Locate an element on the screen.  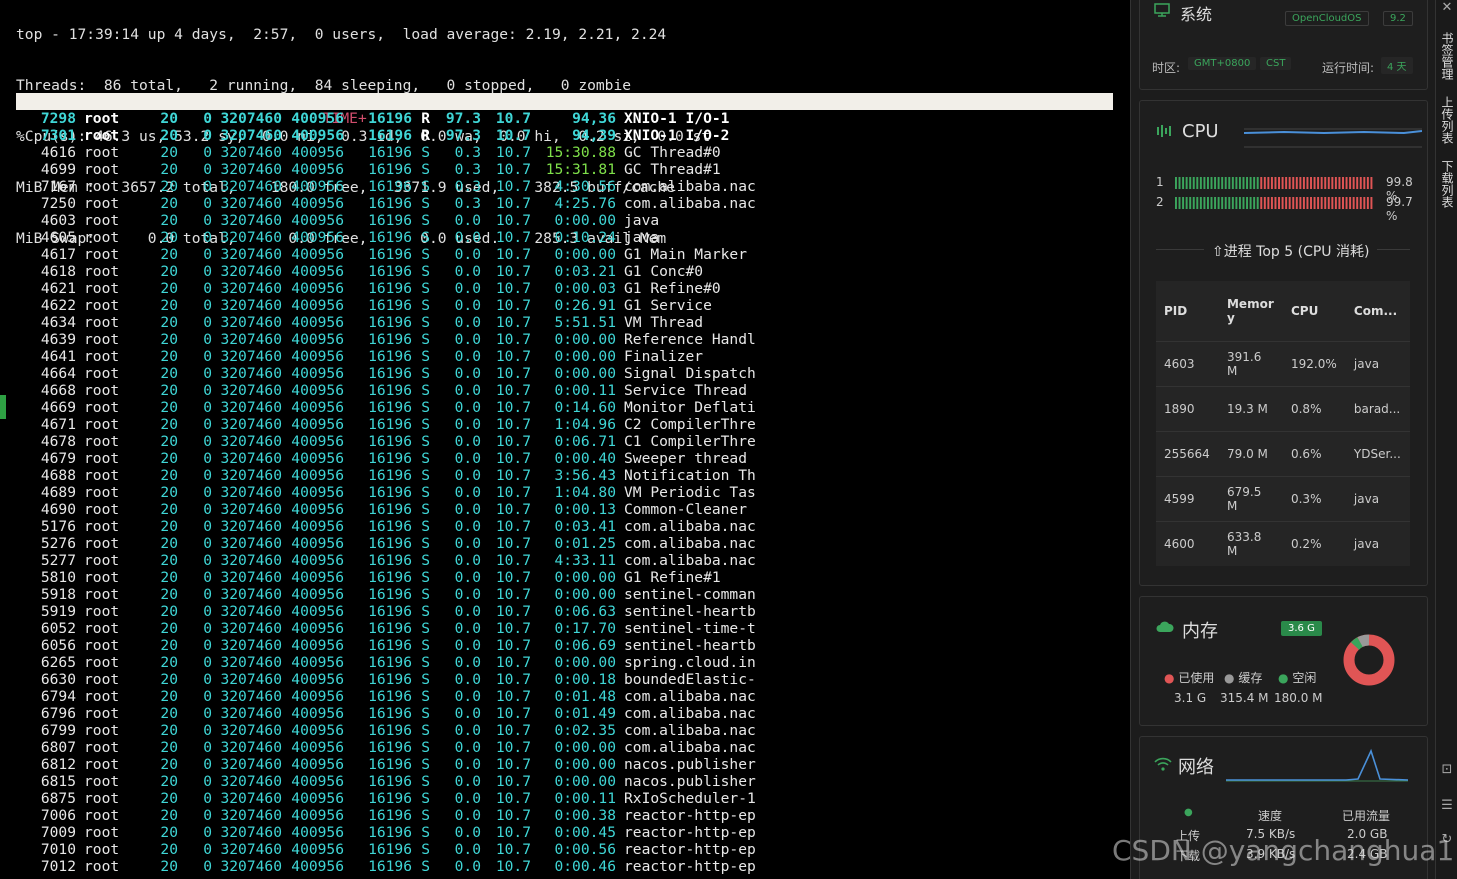
top5-pid: 4599 is located at coordinates (1187, 499).